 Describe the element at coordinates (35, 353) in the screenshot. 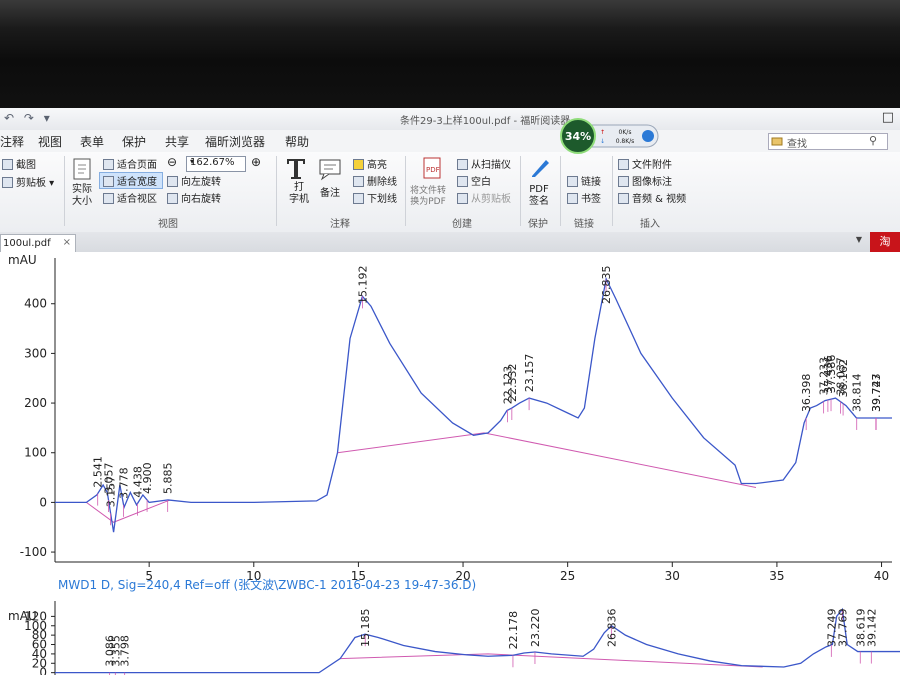

I see `y-tick-label: 300` at that location.